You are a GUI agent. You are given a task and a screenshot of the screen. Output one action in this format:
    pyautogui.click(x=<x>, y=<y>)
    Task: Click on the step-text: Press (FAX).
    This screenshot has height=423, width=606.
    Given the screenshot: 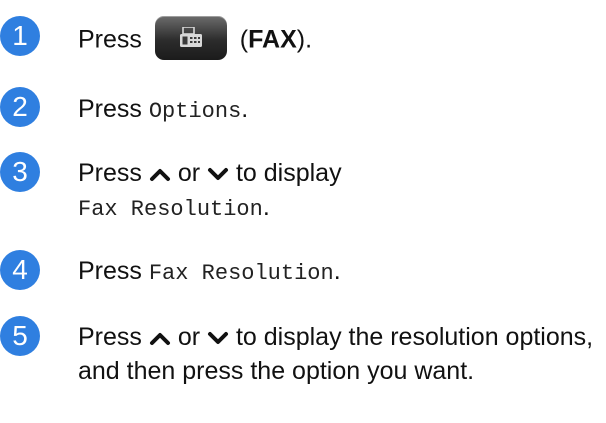 What is the action you would take?
    pyautogui.click(x=338, y=39)
    